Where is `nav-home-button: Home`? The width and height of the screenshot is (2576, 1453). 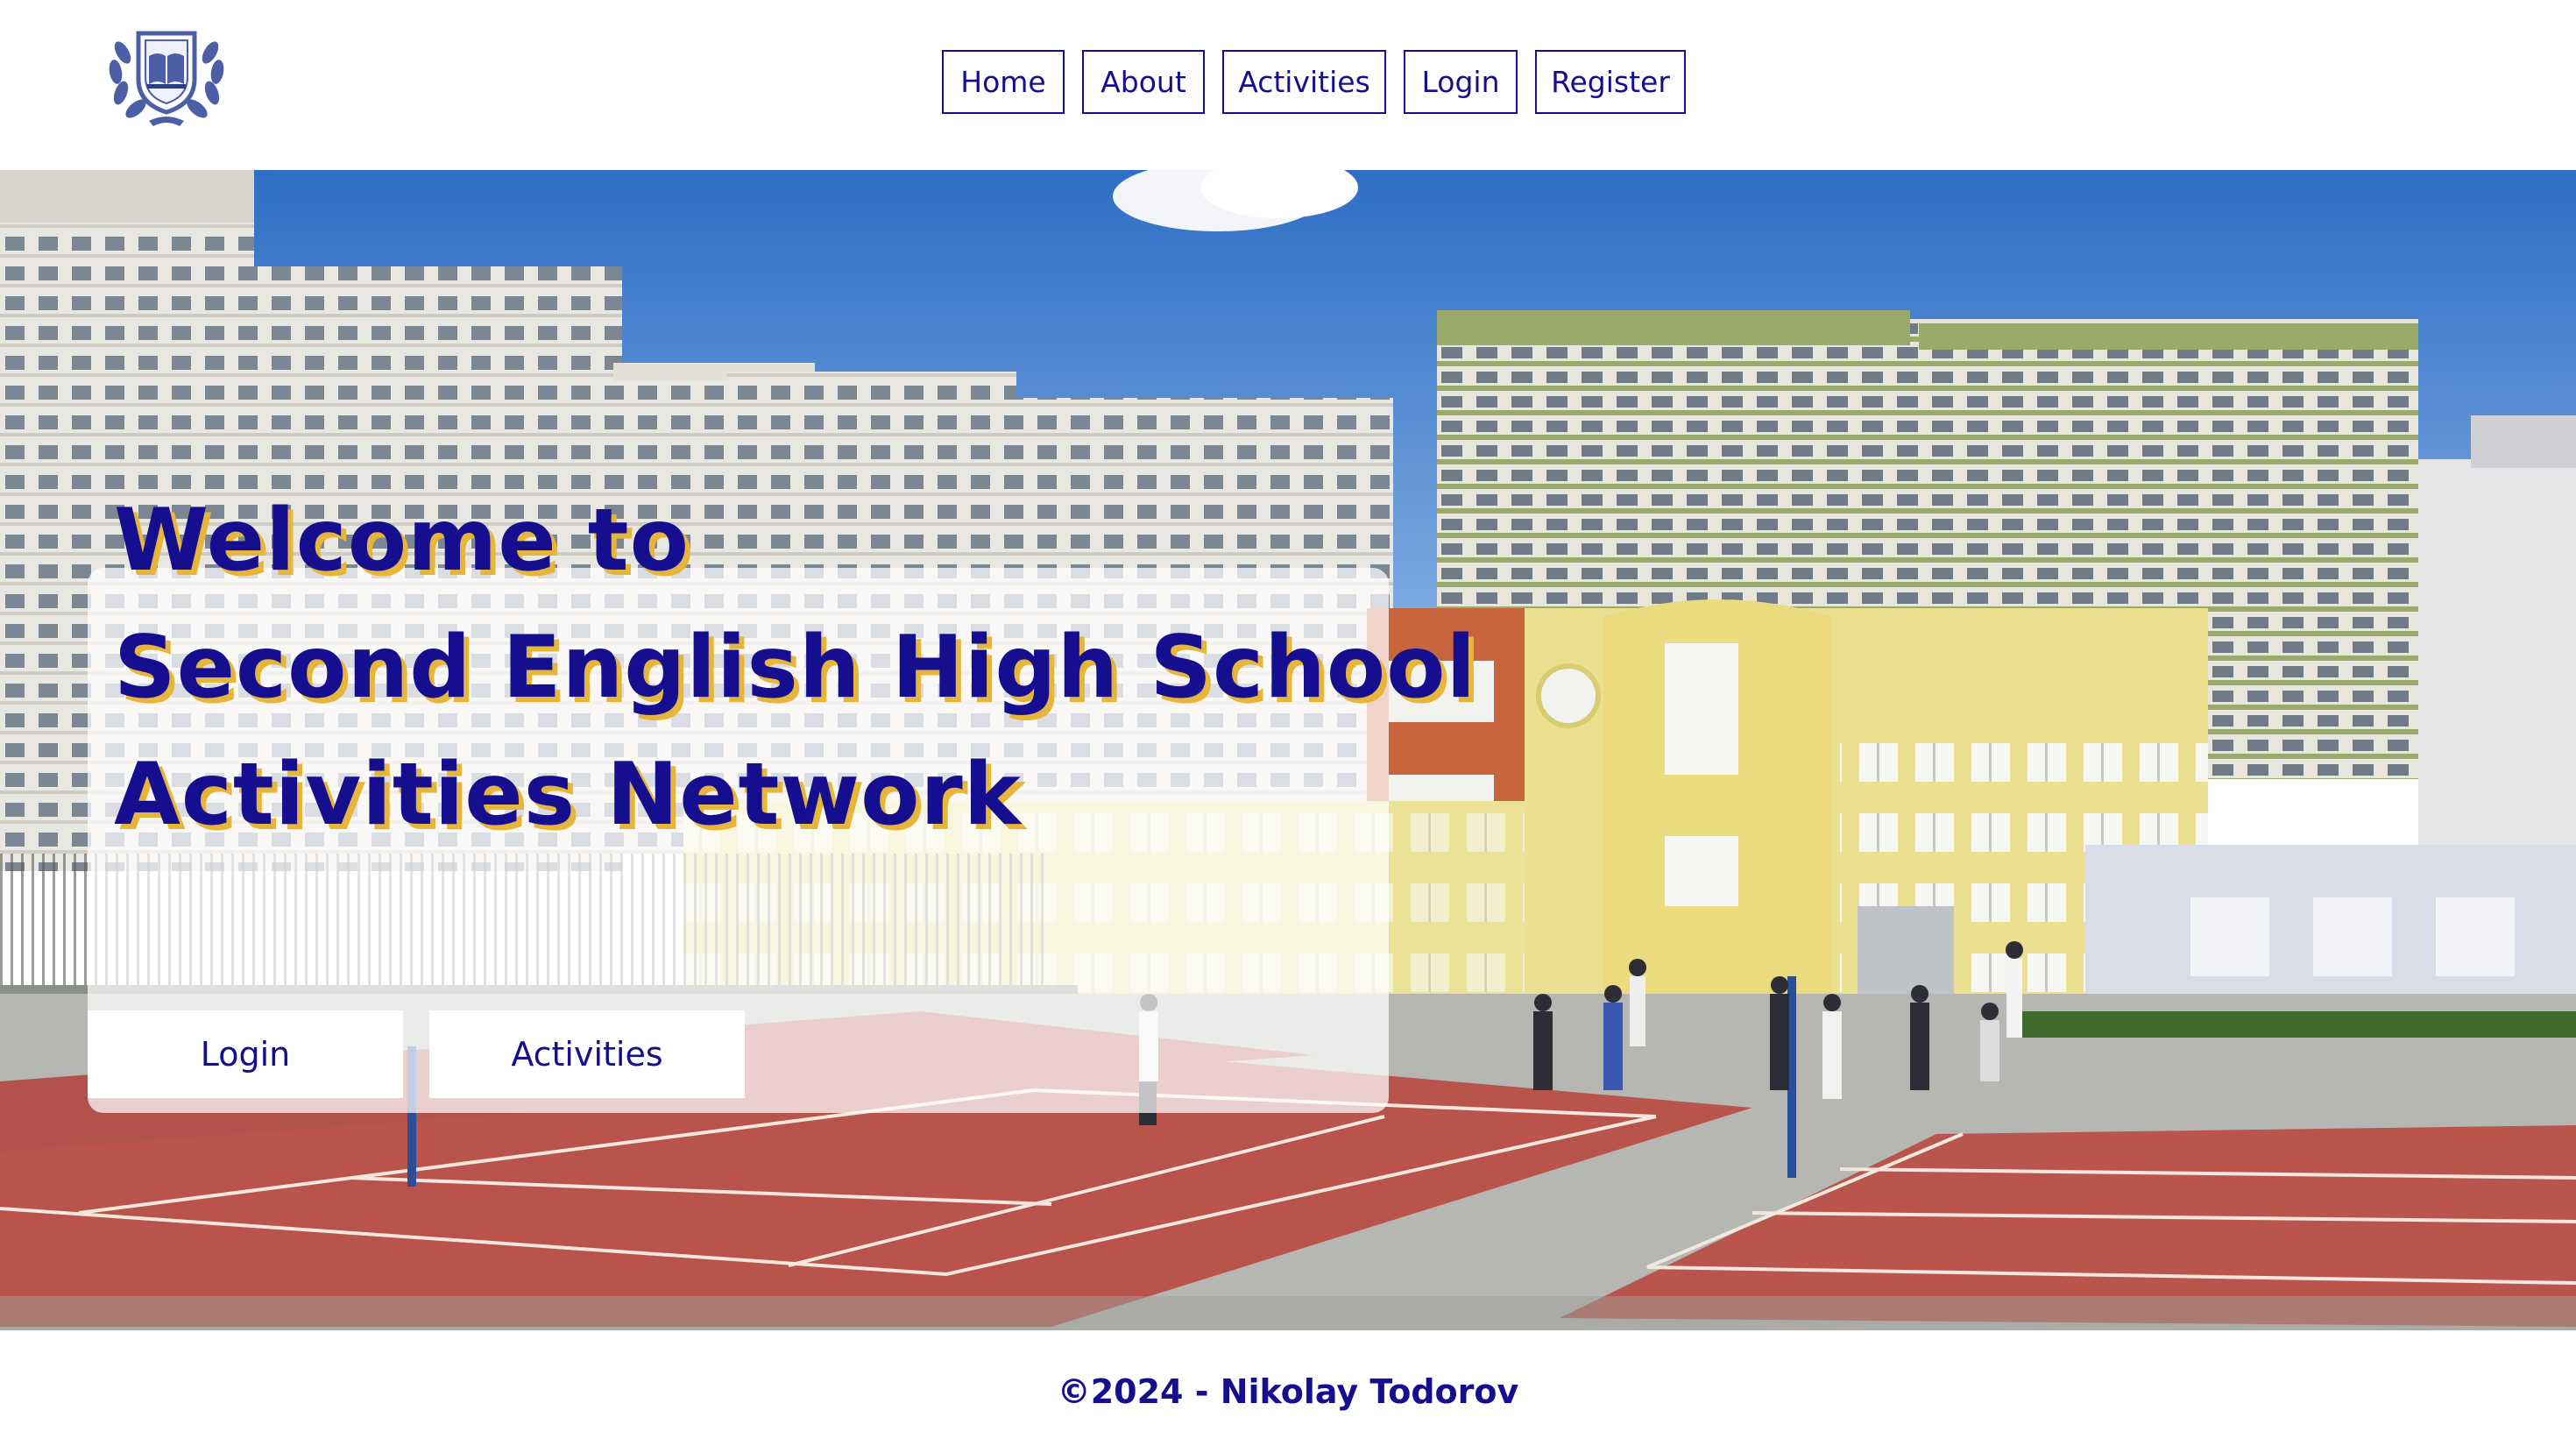
nav-home-button: Home is located at coordinates (1003, 82).